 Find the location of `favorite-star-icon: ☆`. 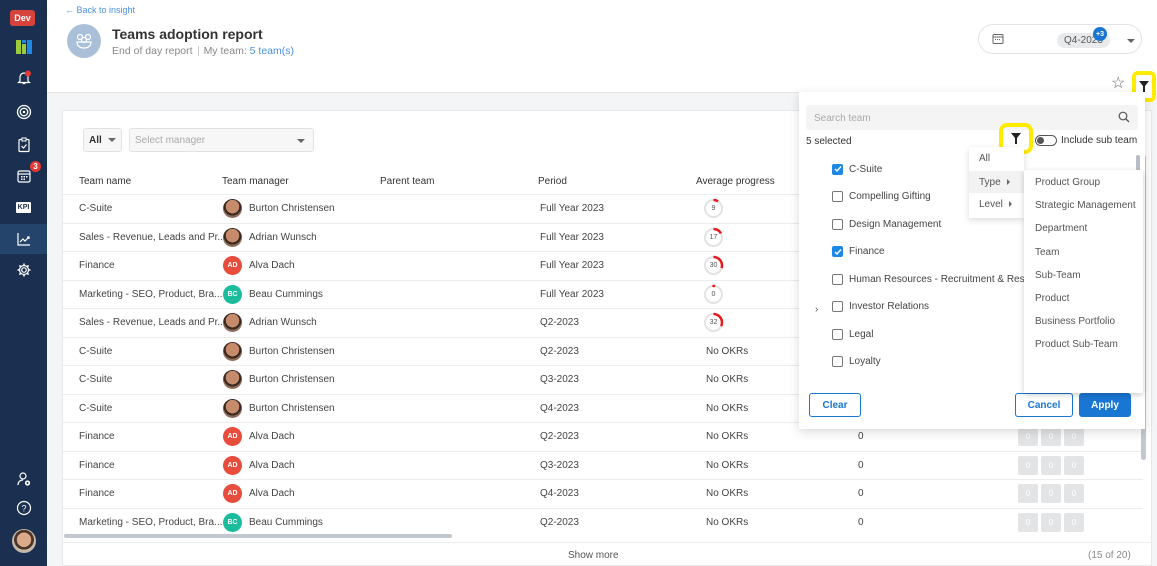

favorite-star-icon: ☆ is located at coordinates (1118, 83).